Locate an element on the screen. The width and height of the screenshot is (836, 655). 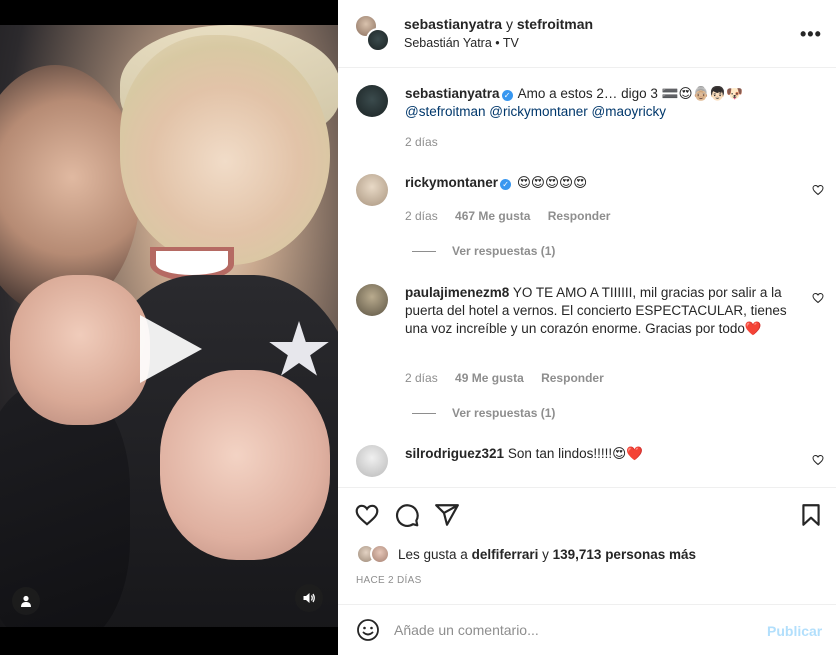
tagged-users-button is located at coordinates (26, 601).